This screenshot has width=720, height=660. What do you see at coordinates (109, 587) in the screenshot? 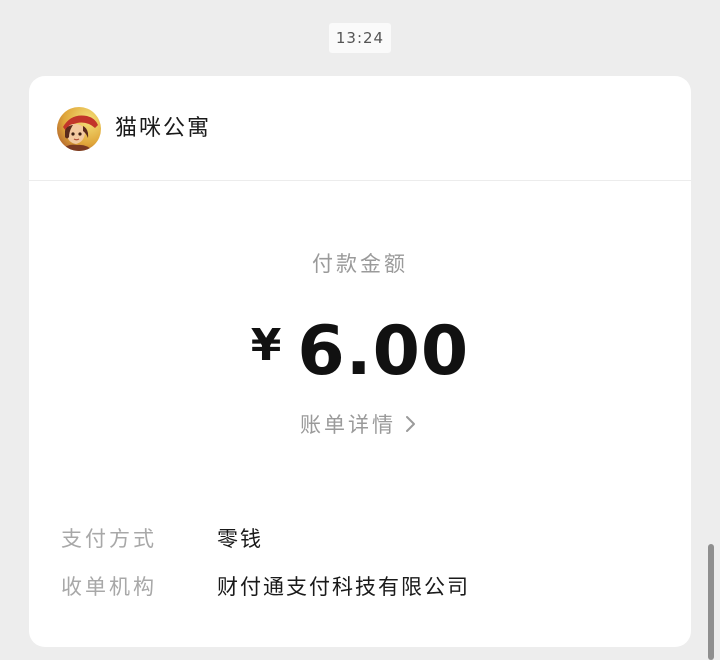
I see `acquirer-label: 收单机构` at bounding box center [109, 587].